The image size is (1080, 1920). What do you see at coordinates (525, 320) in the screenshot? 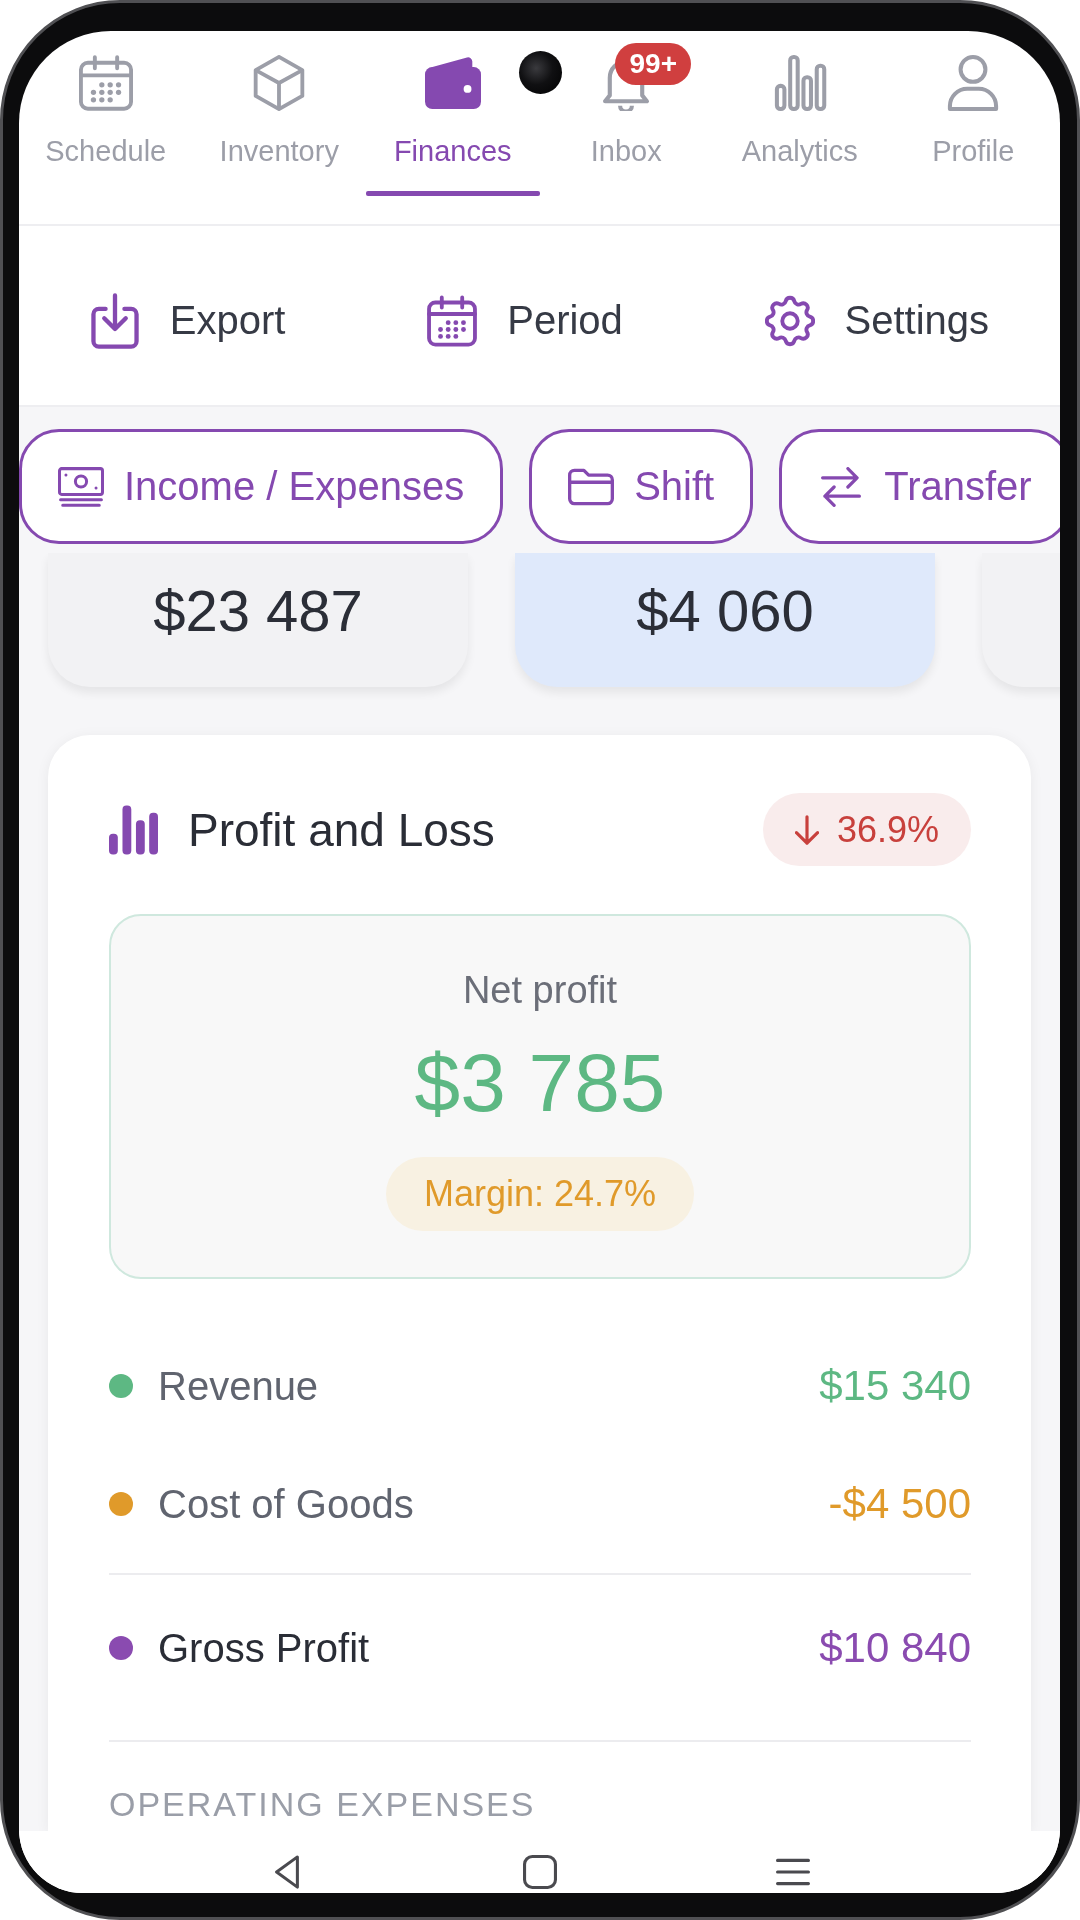
I see `action-button: Period` at bounding box center [525, 320].